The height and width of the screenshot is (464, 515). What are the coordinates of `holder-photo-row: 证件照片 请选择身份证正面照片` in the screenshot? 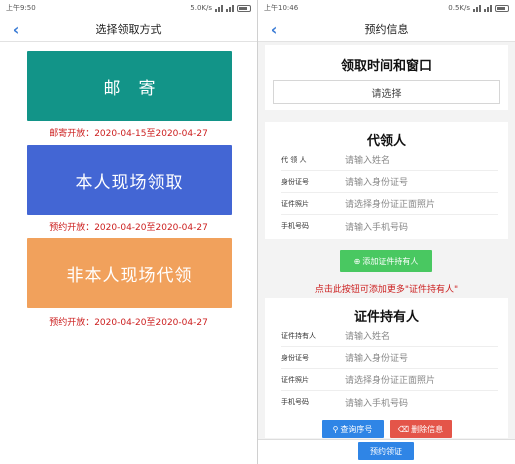 It's located at (389, 380).